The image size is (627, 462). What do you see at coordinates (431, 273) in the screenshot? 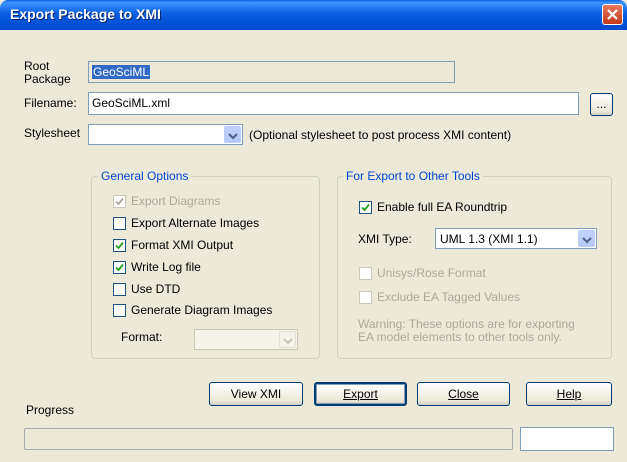
I see `unisys-rose-label: Unisys/Rose Format` at bounding box center [431, 273].